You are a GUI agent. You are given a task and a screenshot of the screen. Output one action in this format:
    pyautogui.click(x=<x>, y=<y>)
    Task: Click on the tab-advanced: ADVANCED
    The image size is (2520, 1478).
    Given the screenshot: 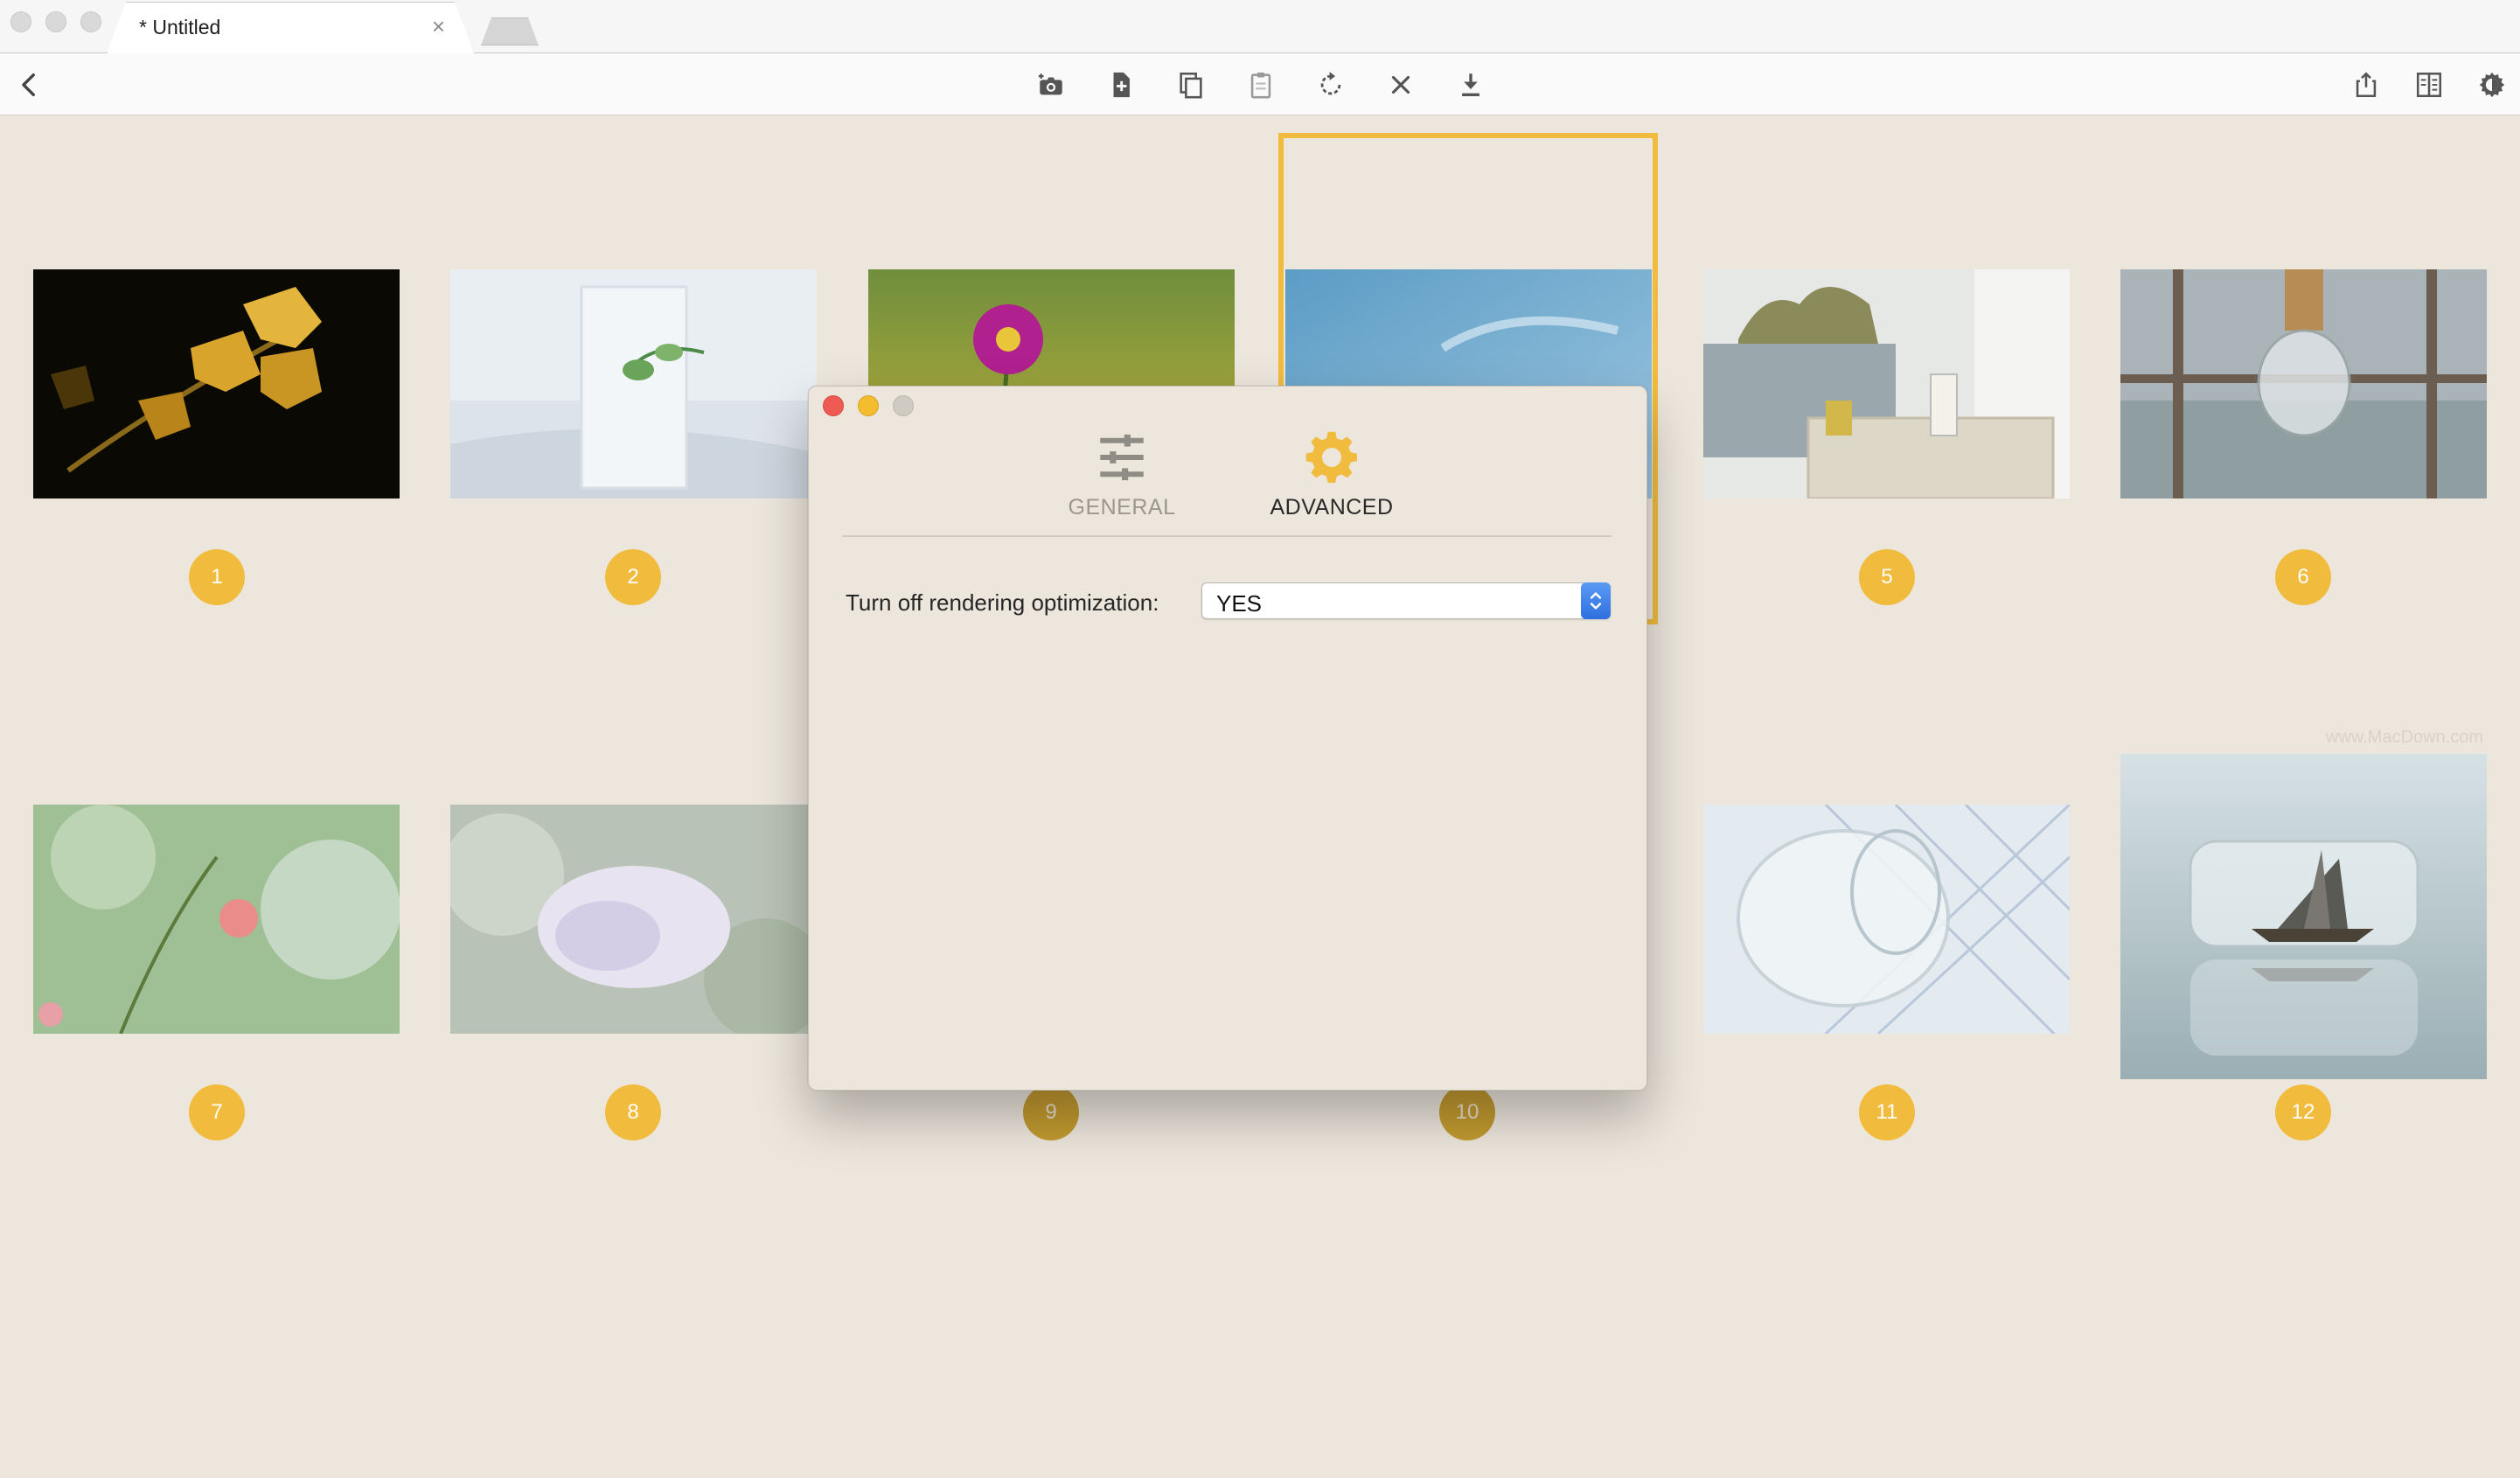 What is the action you would take?
    pyautogui.click(x=1332, y=477)
    